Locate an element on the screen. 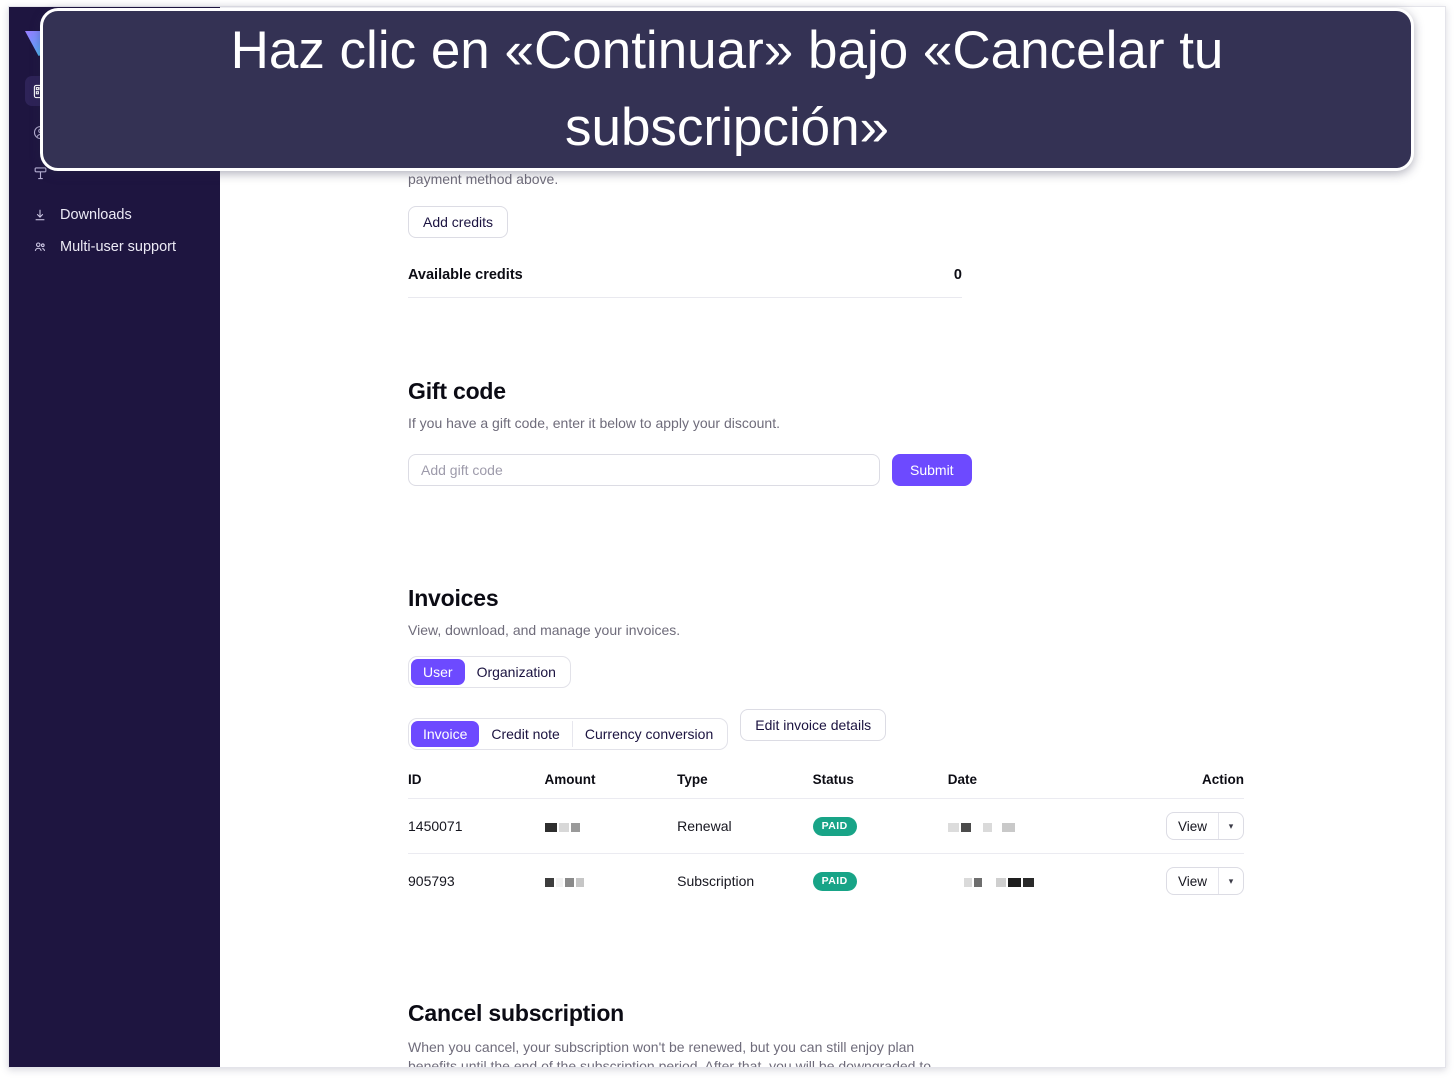  gift-code-title: Gift code is located at coordinates (457, 391).